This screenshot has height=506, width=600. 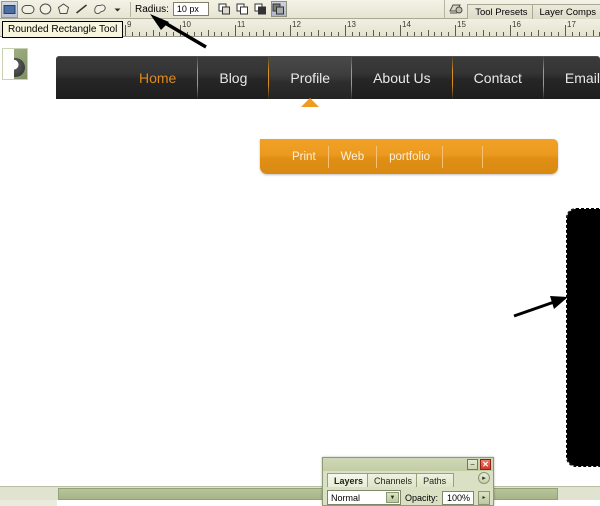 I want to click on tab-channels: Channels, so click(x=394, y=480).